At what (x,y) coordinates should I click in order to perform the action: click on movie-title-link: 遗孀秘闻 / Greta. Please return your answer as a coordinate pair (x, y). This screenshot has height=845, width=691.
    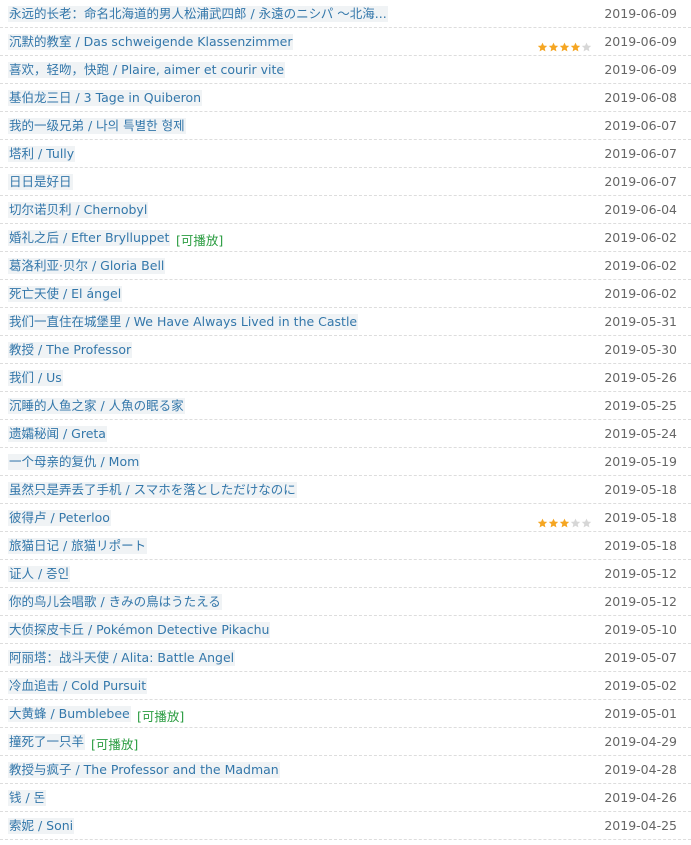
    Looking at the image, I should click on (57, 434).